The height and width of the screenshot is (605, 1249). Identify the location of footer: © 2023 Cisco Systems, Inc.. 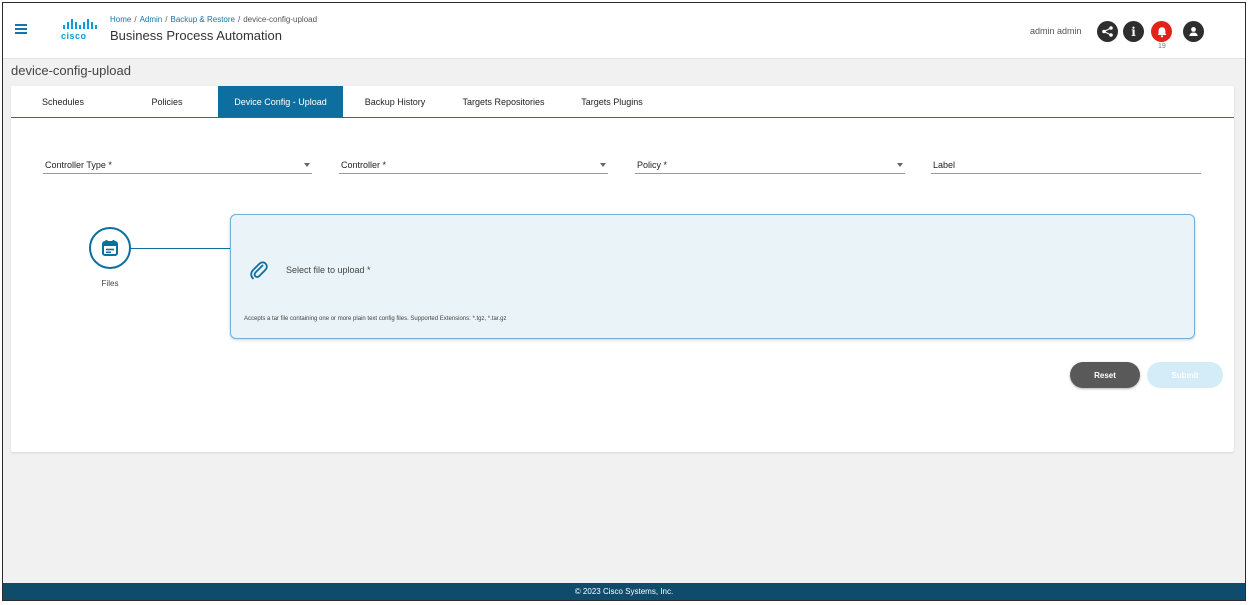
(624, 591).